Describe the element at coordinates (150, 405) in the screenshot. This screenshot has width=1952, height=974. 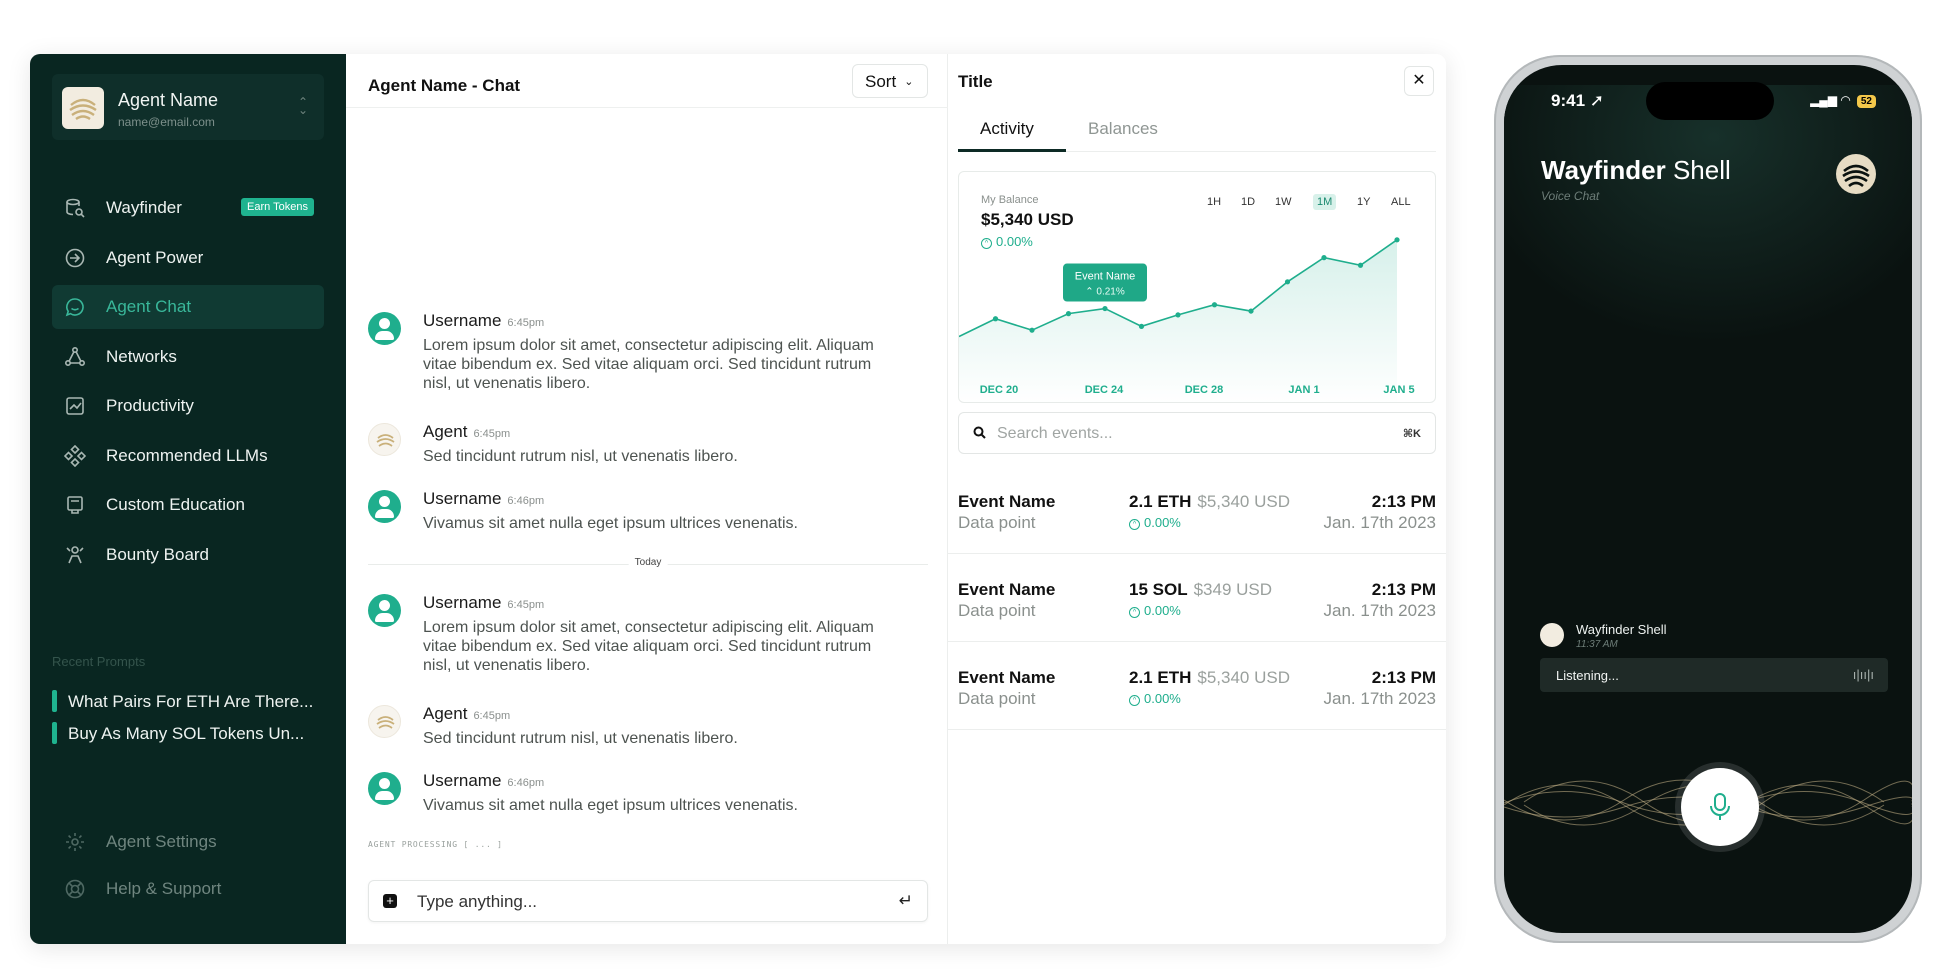
I see `sidebar-item-label: Productivity` at that location.